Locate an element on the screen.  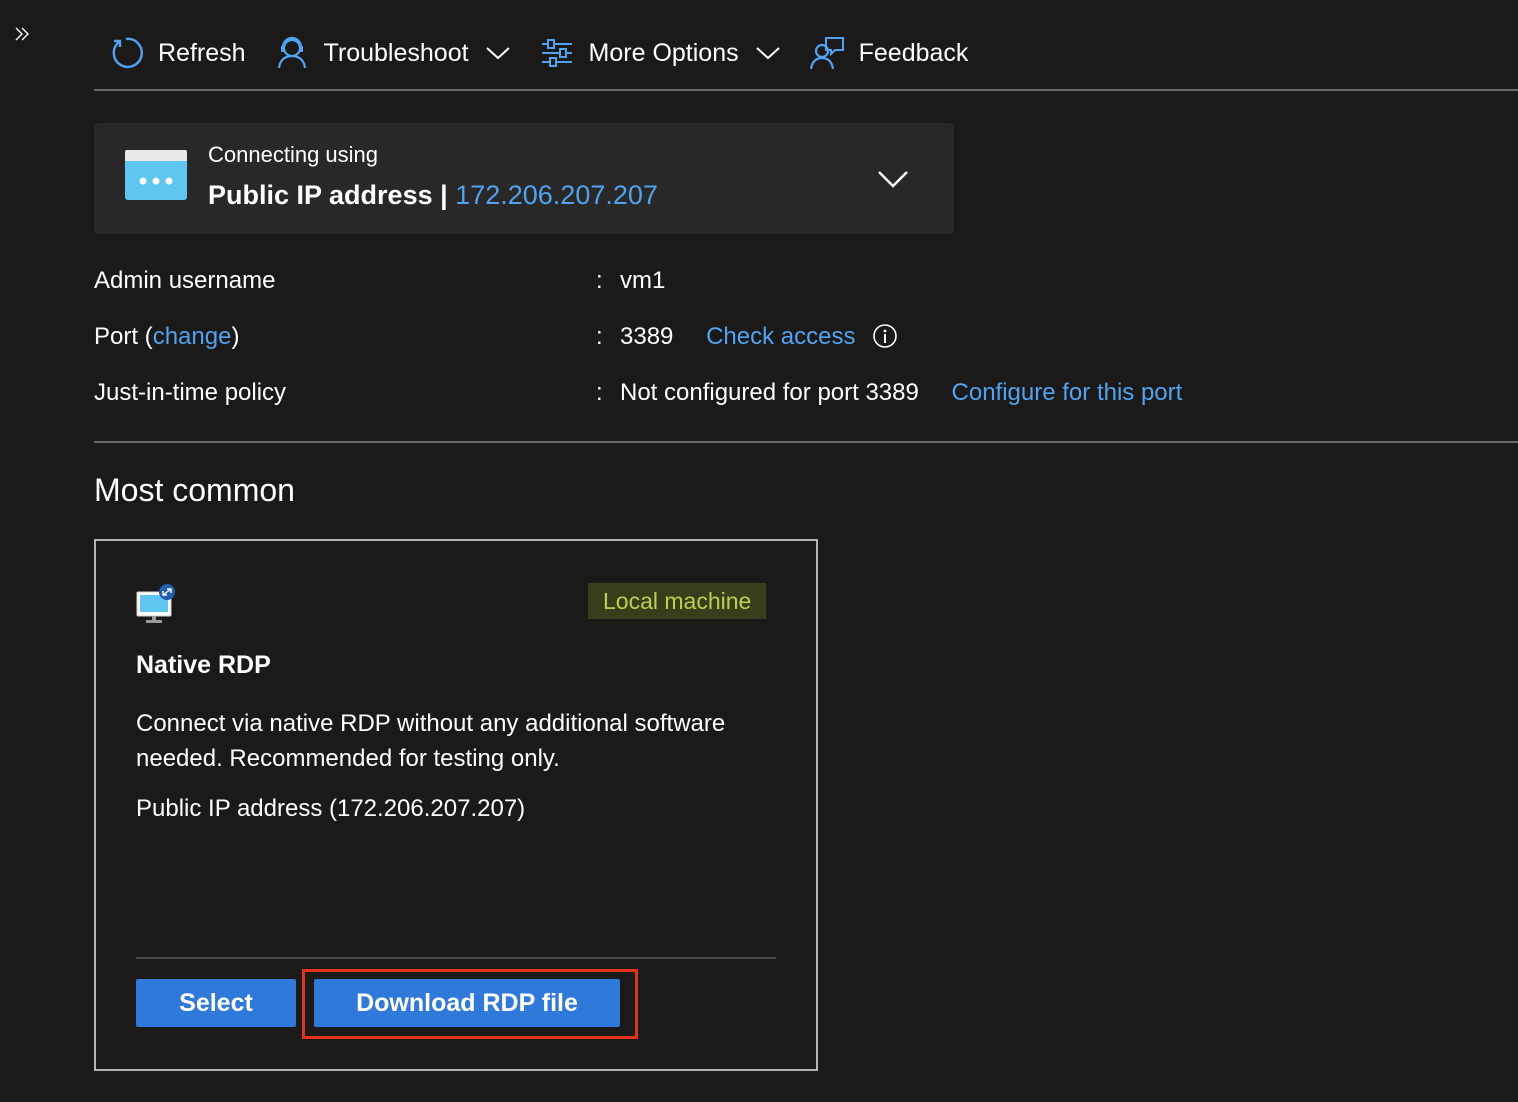
feedback-button: Feedback is located at coordinates (889, 53).